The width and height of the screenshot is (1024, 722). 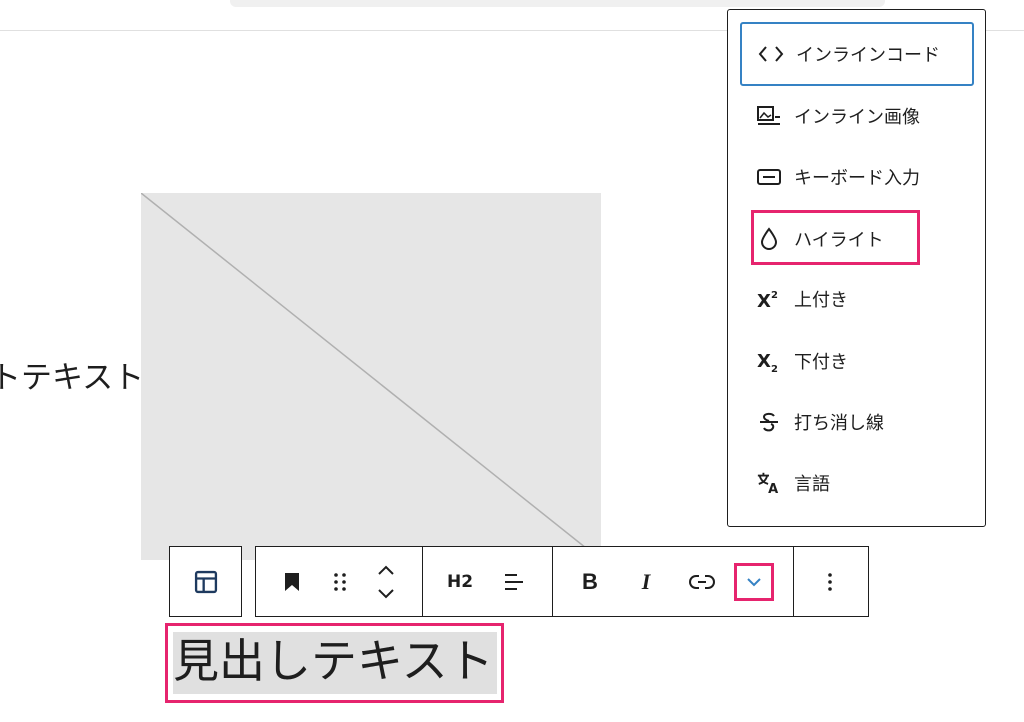 I want to click on align-button, so click(x=514, y=581).